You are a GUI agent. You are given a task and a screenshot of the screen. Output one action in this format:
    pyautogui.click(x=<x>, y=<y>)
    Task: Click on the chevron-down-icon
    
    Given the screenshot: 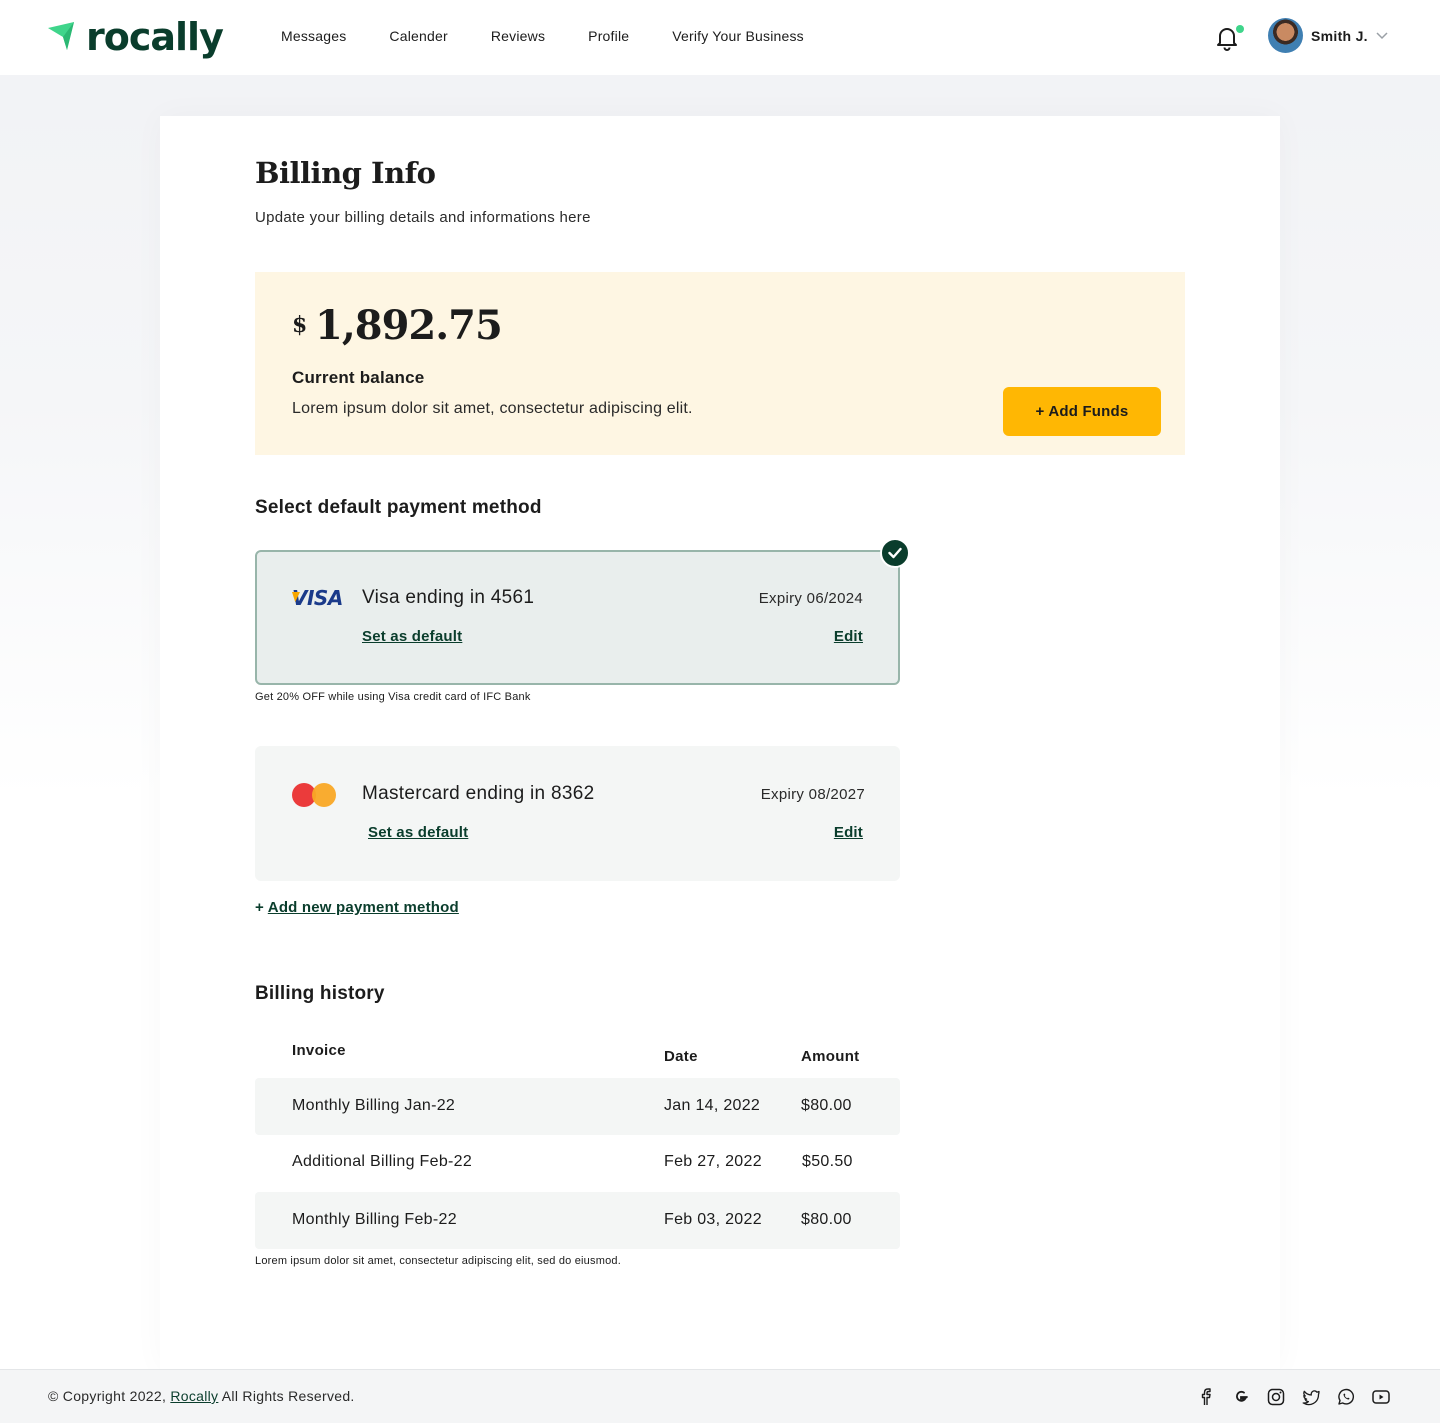 What is the action you would take?
    pyautogui.click(x=1382, y=35)
    